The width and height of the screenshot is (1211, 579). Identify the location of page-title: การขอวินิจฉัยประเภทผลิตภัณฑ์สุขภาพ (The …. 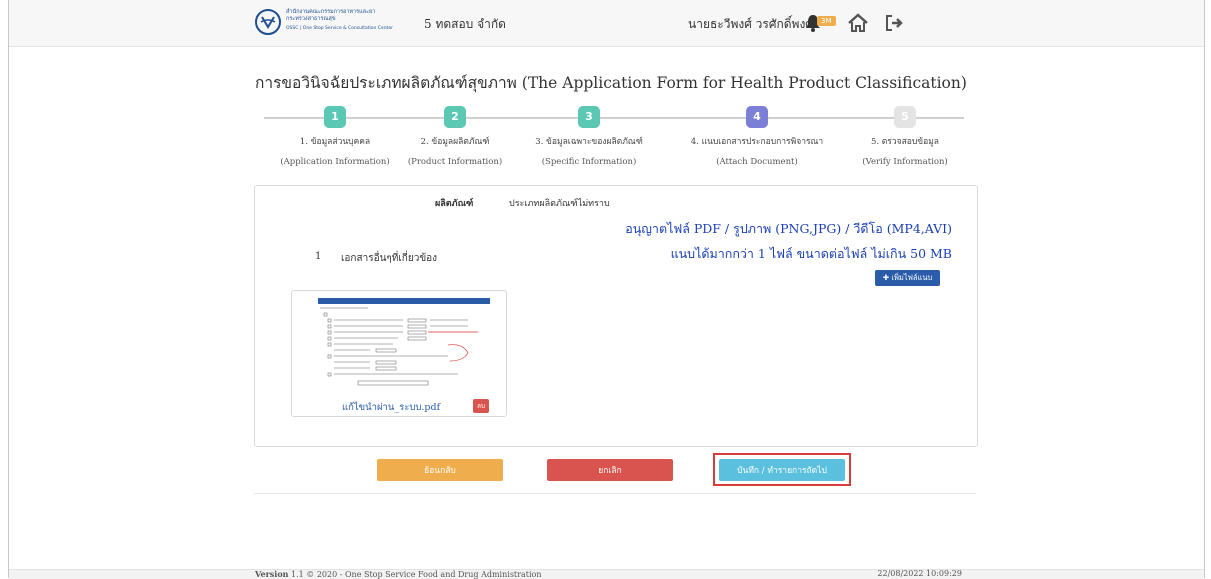
(611, 83).